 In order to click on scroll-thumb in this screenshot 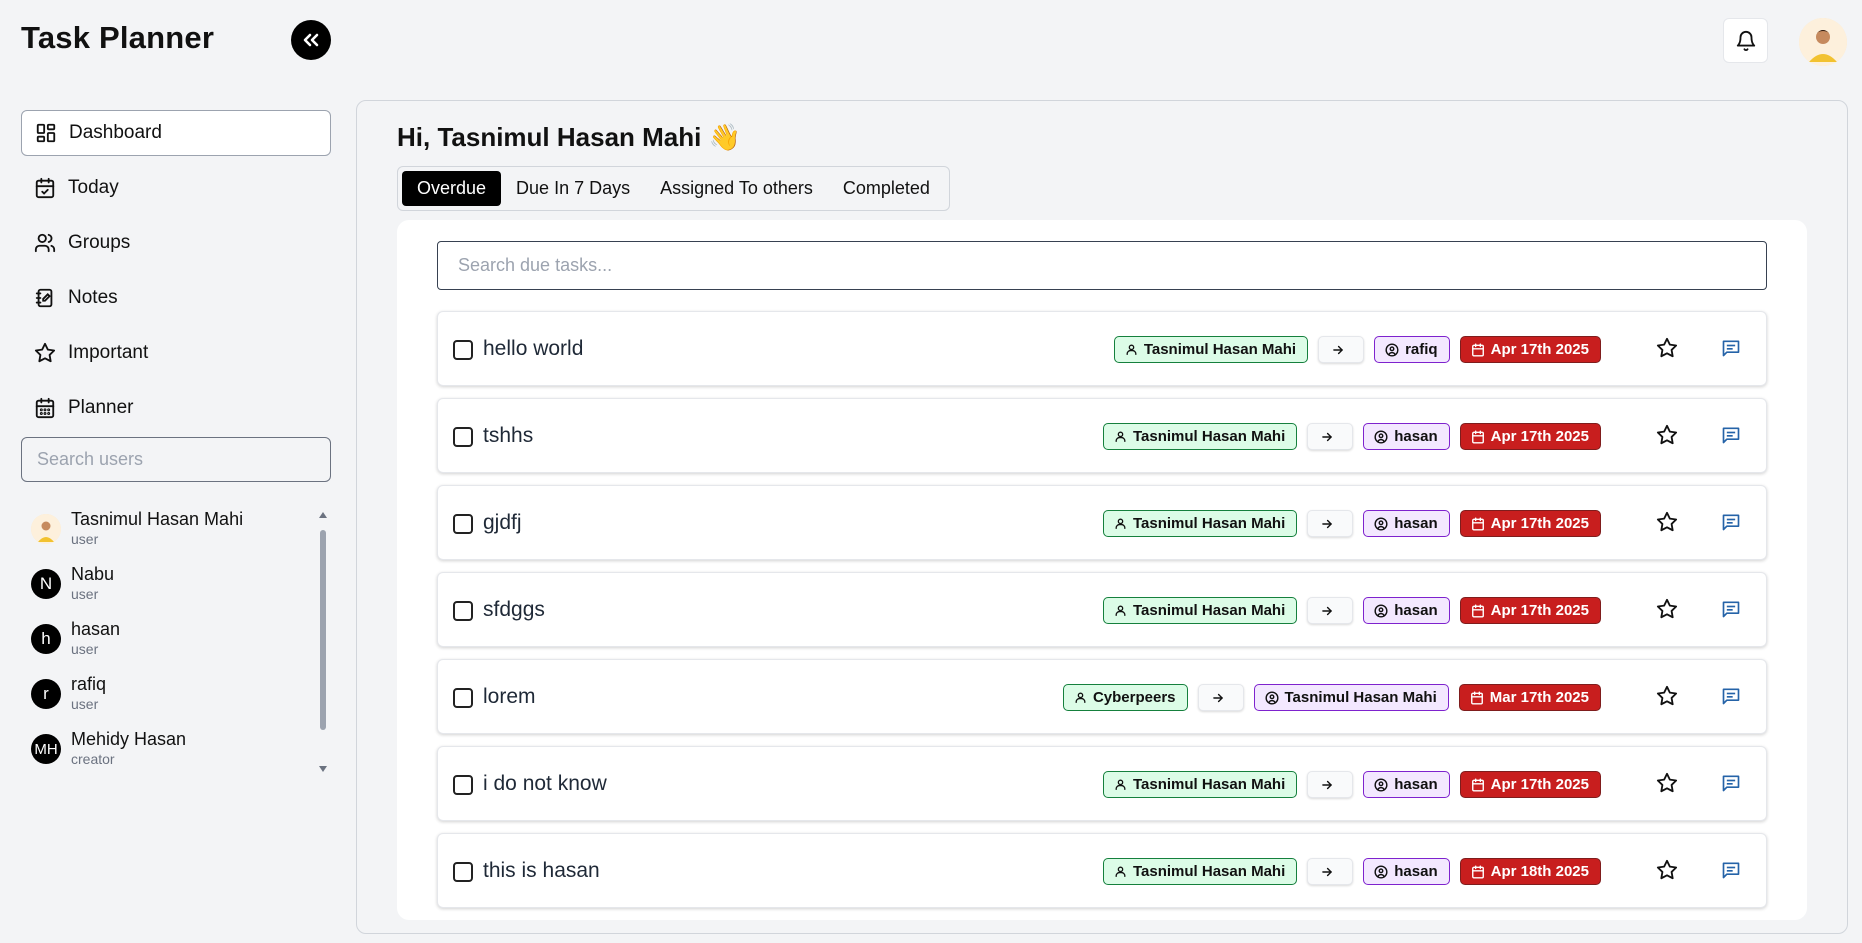, I will do `click(323, 630)`.